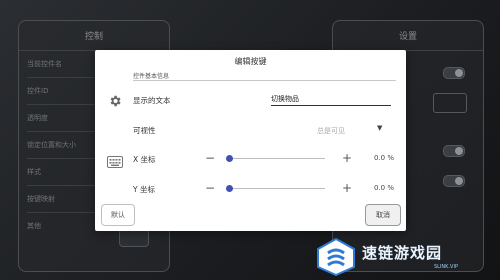  I want to click on y-increase-button: +, so click(347, 188).